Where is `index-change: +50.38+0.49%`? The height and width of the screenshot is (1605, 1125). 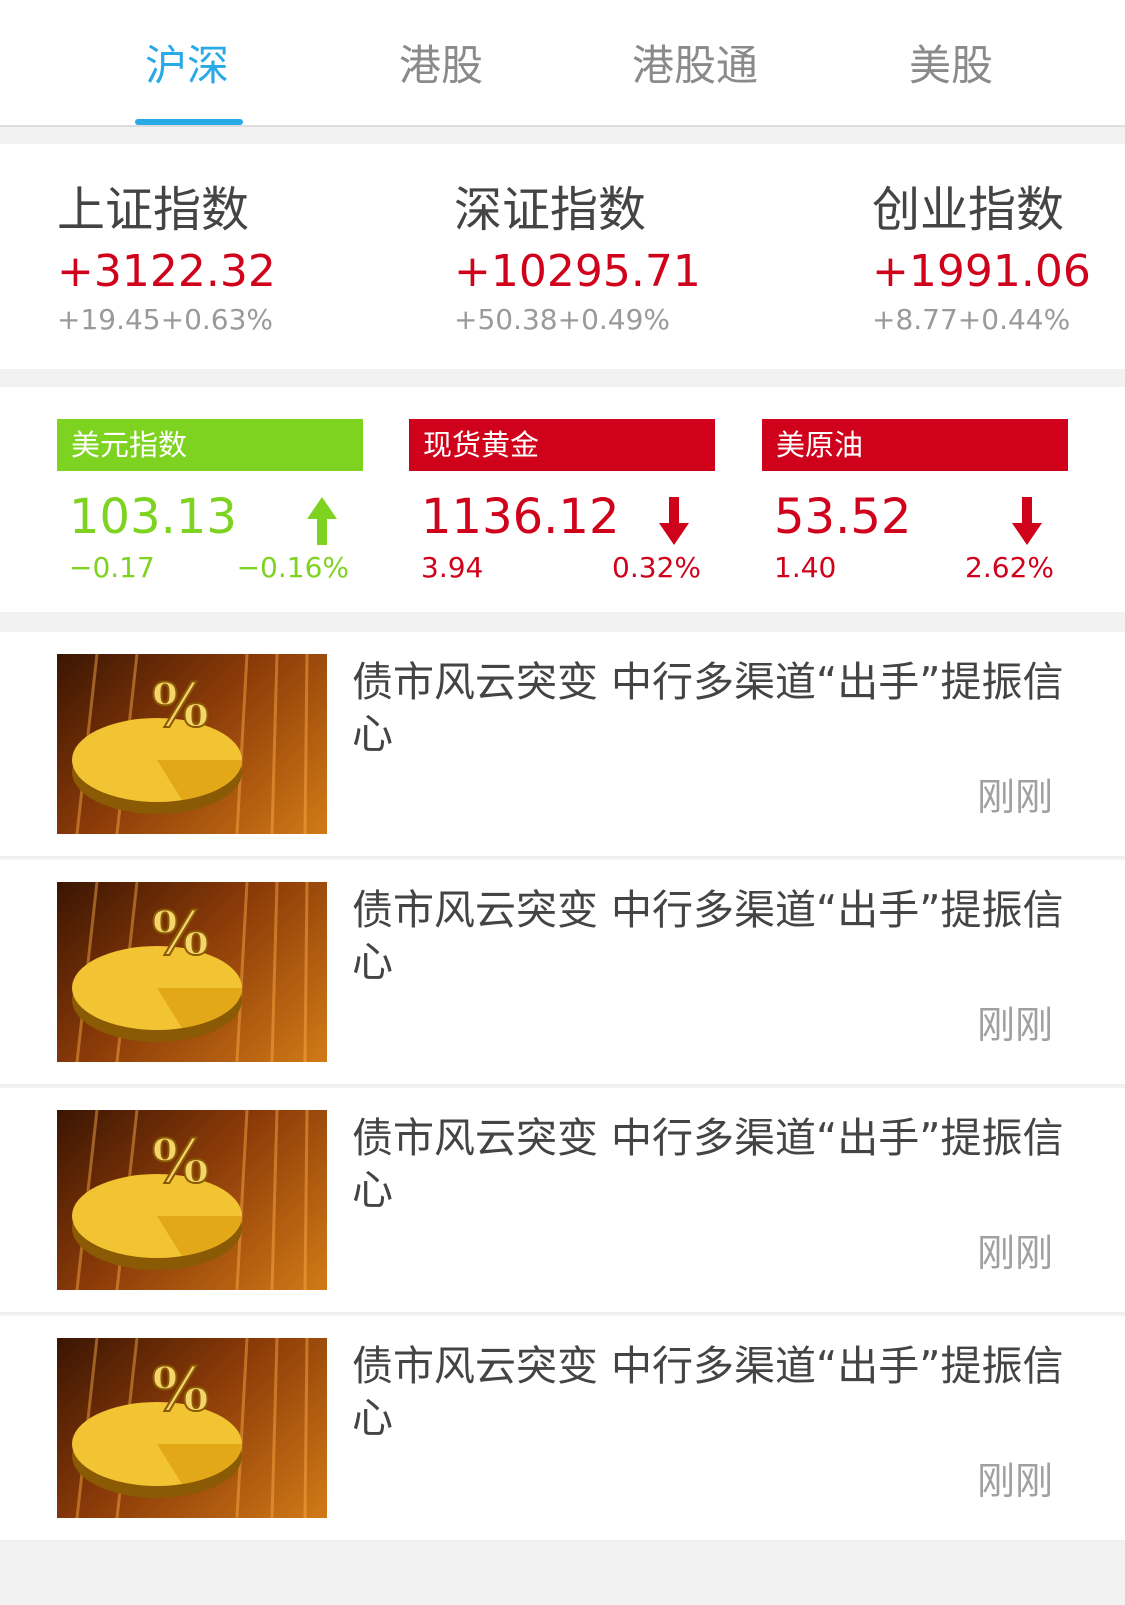
index-change: +50.38+0.49% is located at coordinates (562, 319).